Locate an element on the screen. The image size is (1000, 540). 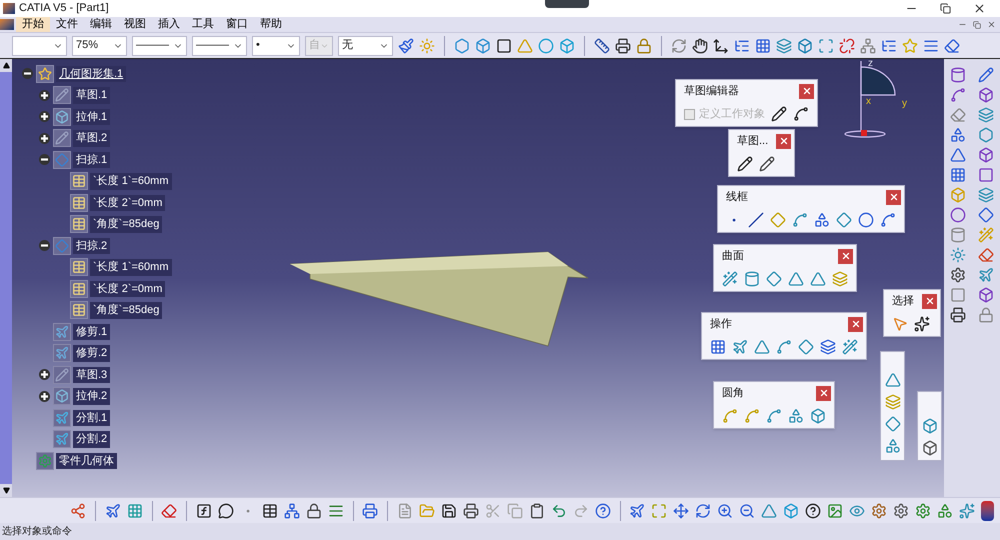
rotate-icon is located at coordinates (703, 510).